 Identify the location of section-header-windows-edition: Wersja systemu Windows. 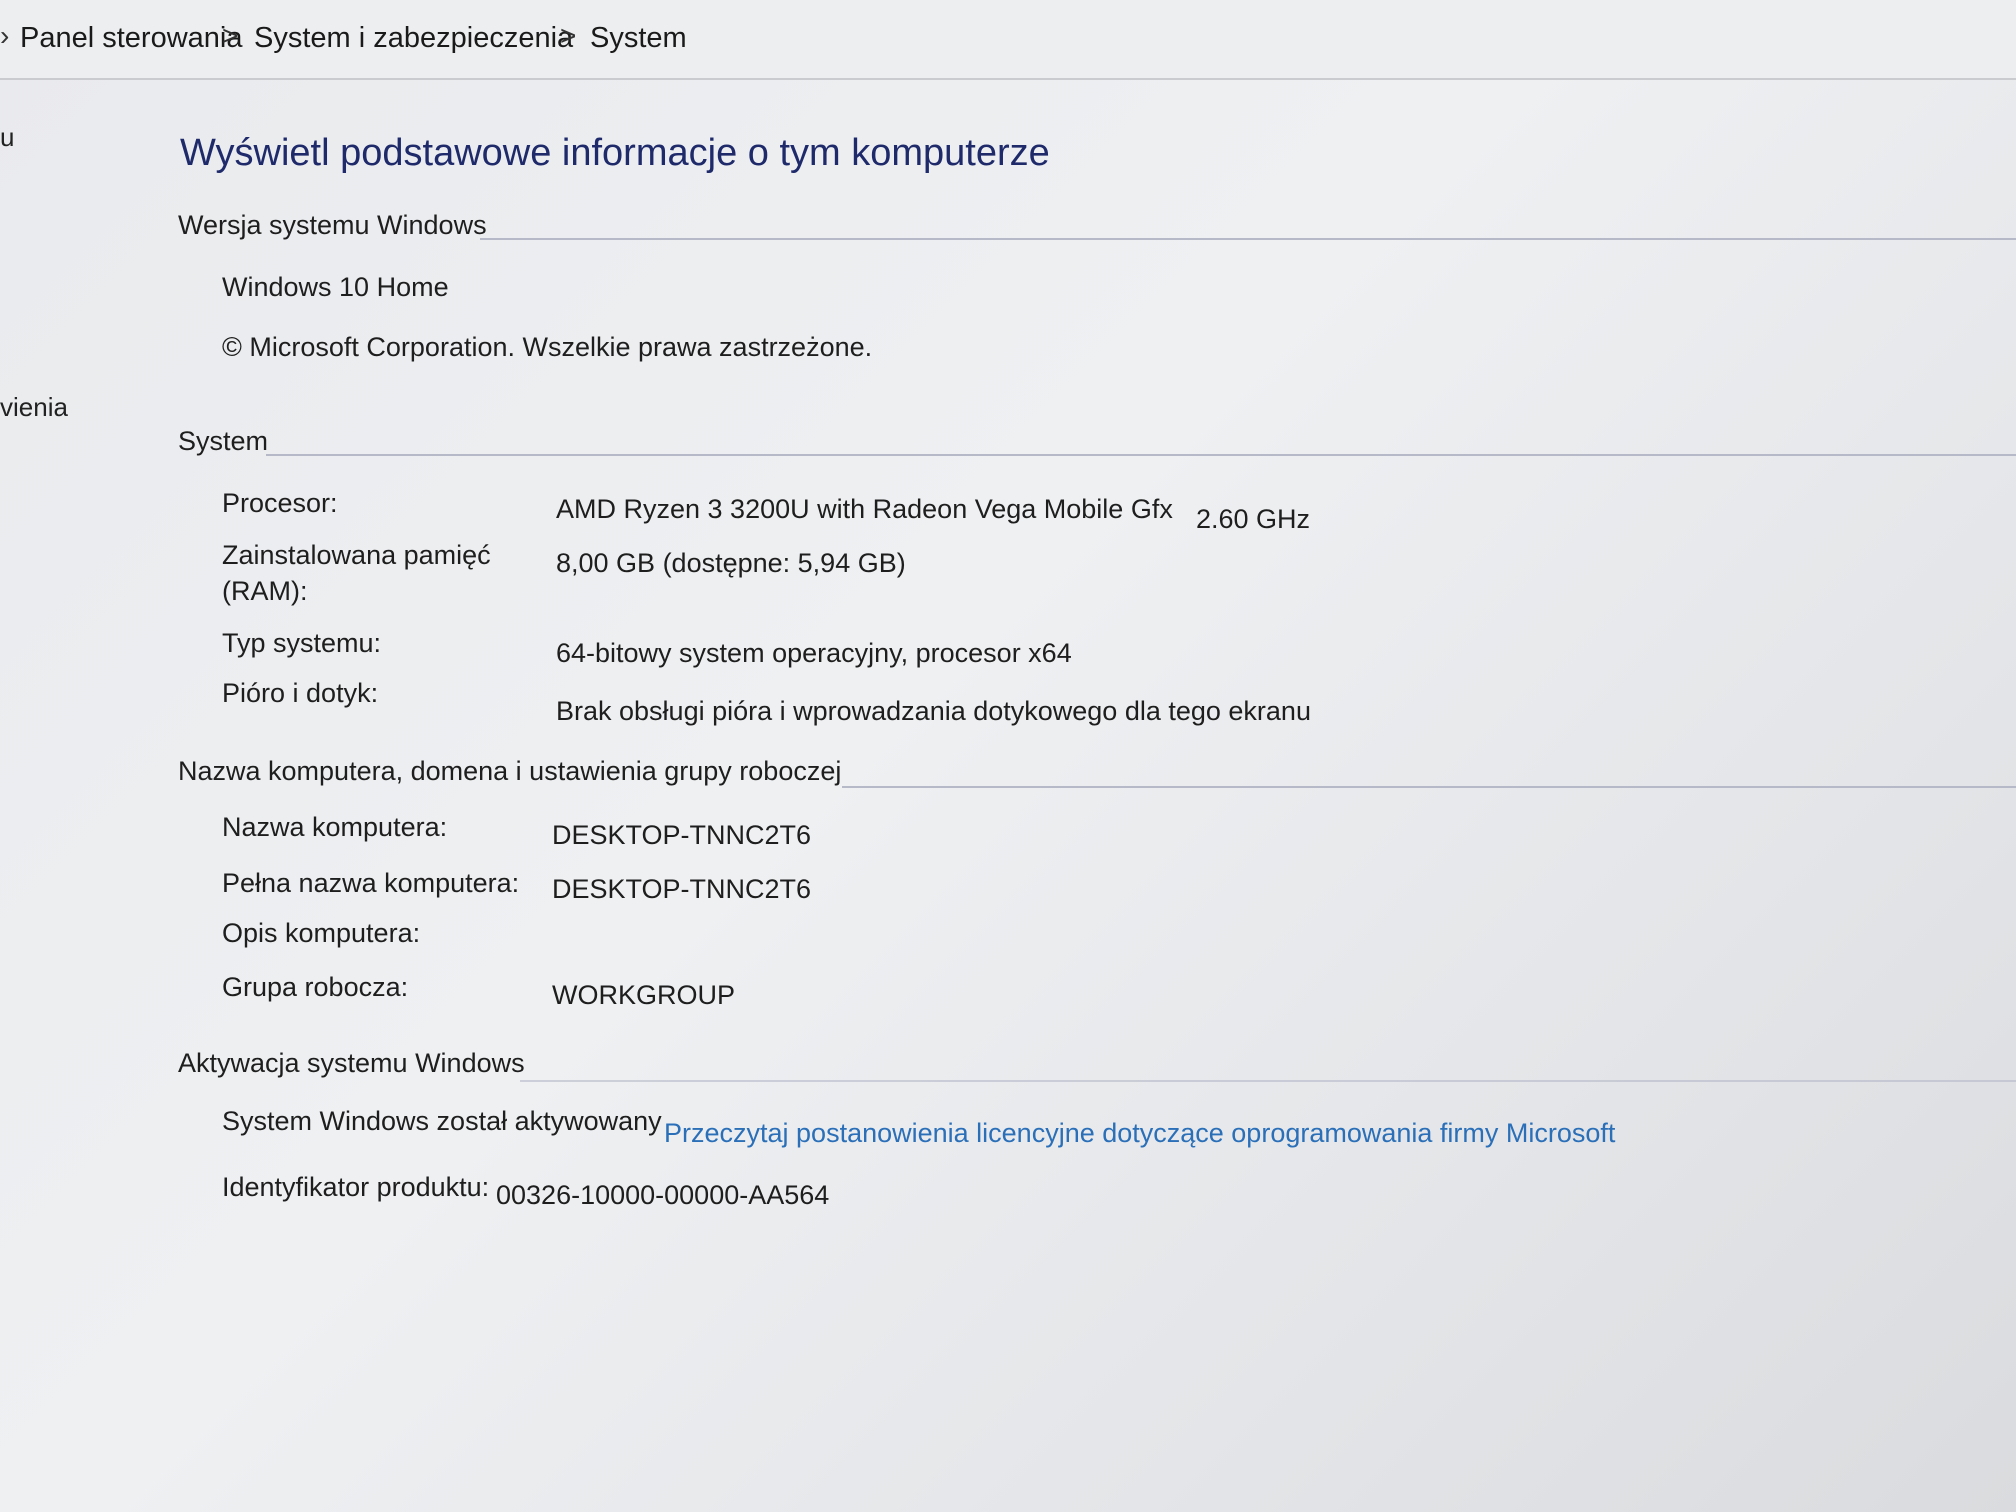
(332, 225).